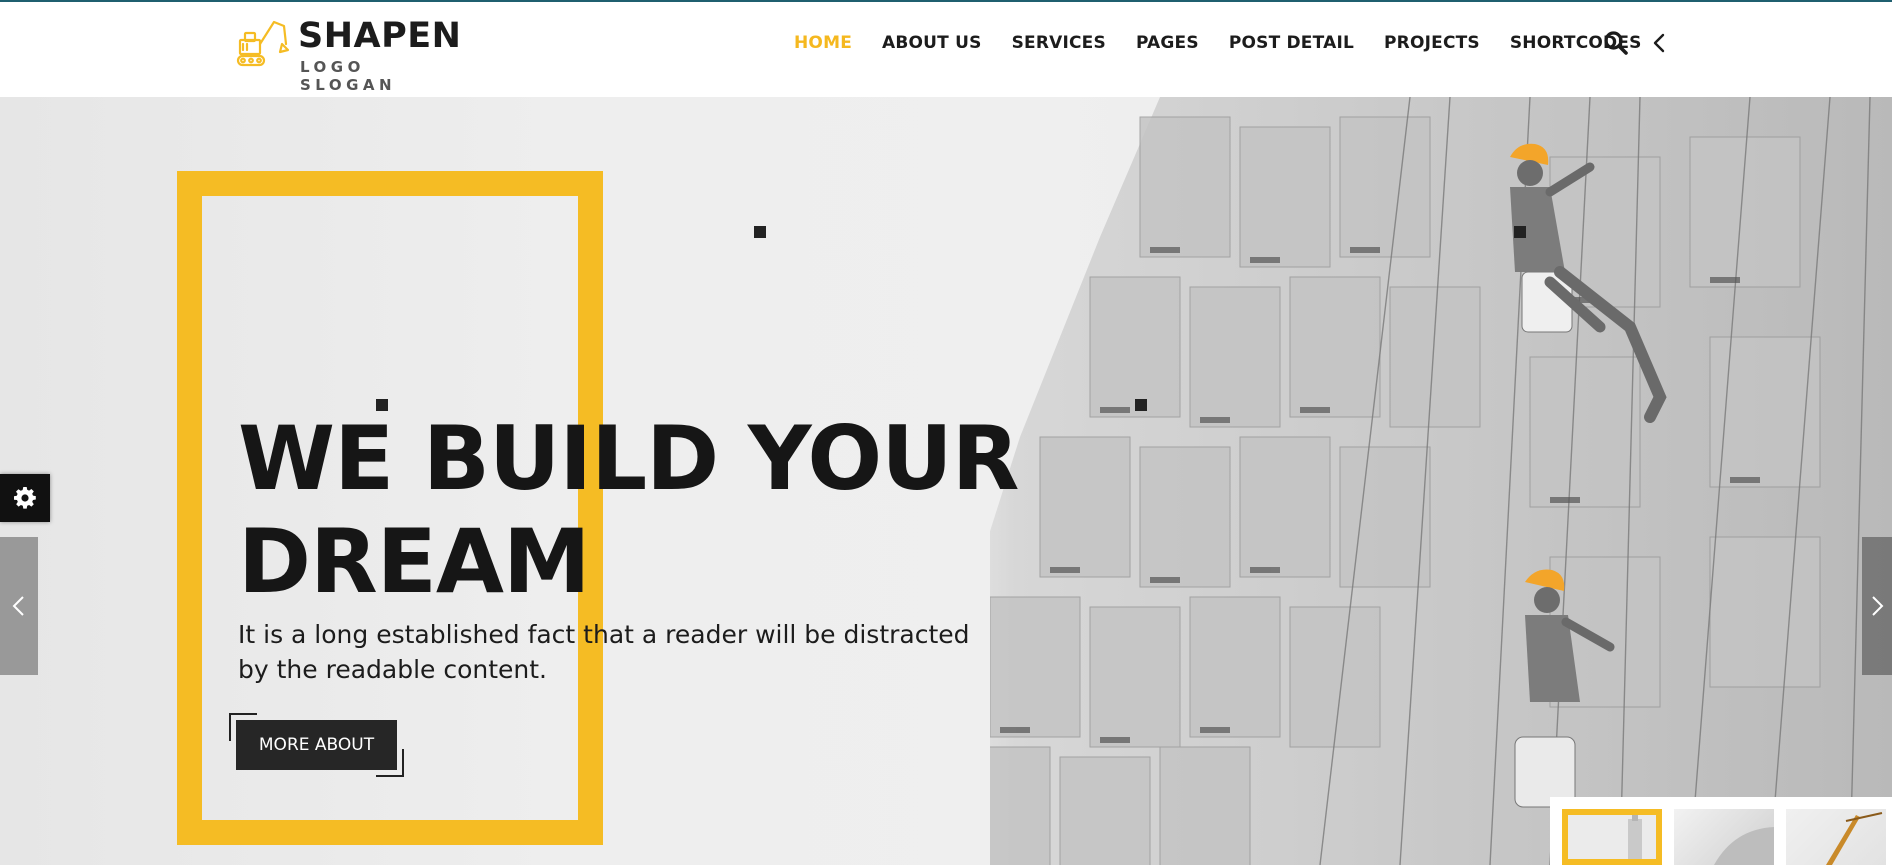 The height and width of the screenshot is (865, 1892). I want to click on chevron-right-icon, so click(1878, 606).